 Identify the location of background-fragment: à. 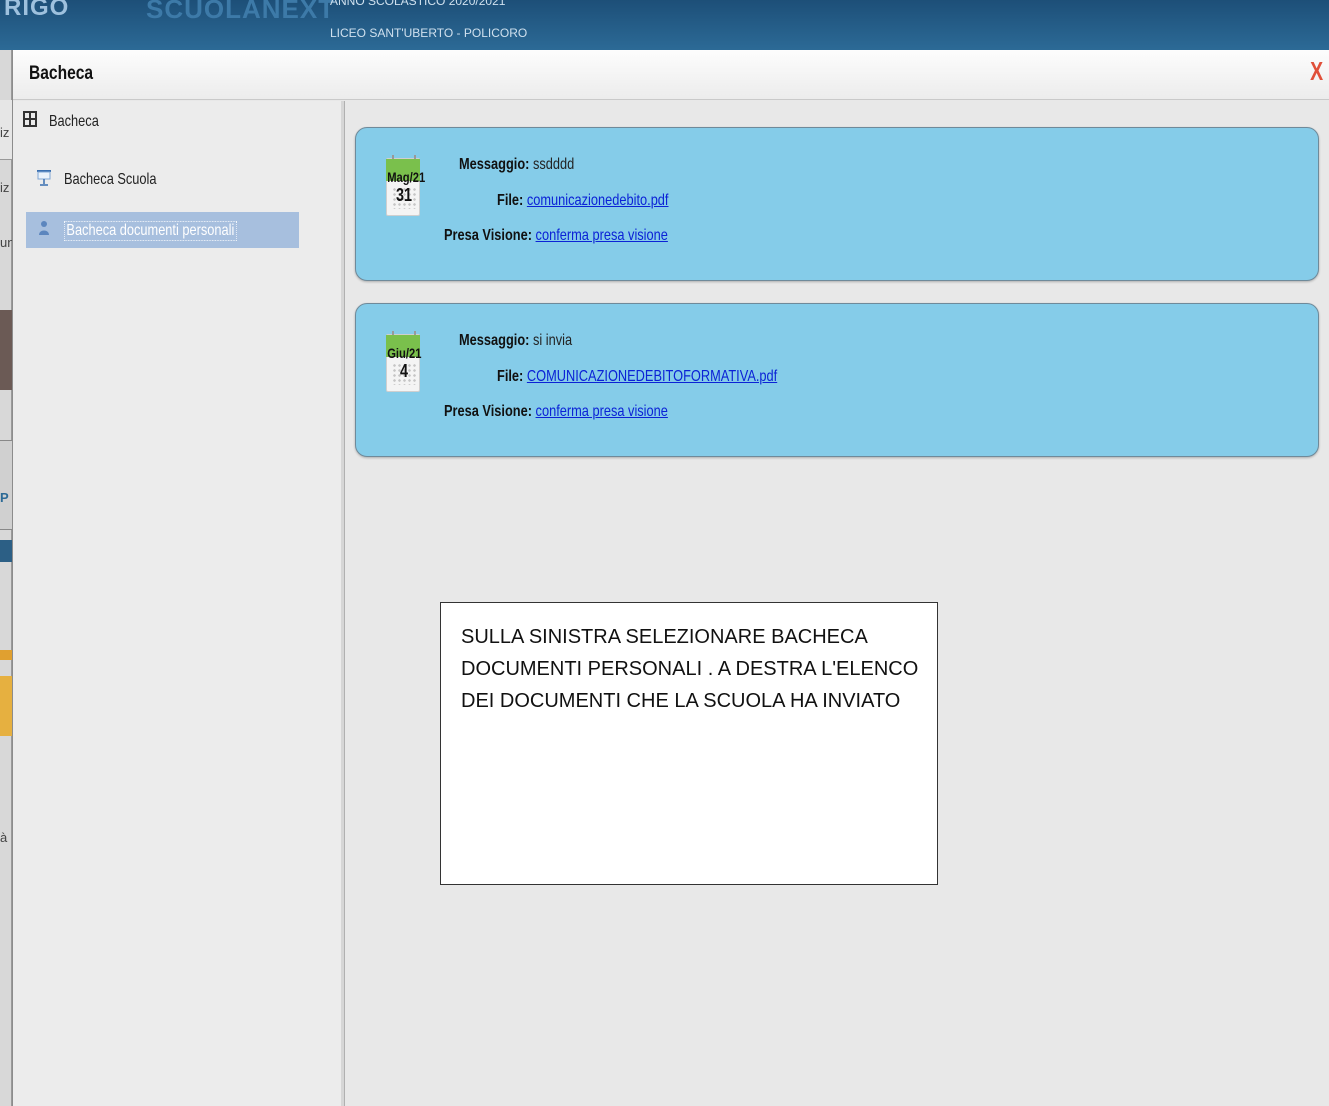
(4, 837).